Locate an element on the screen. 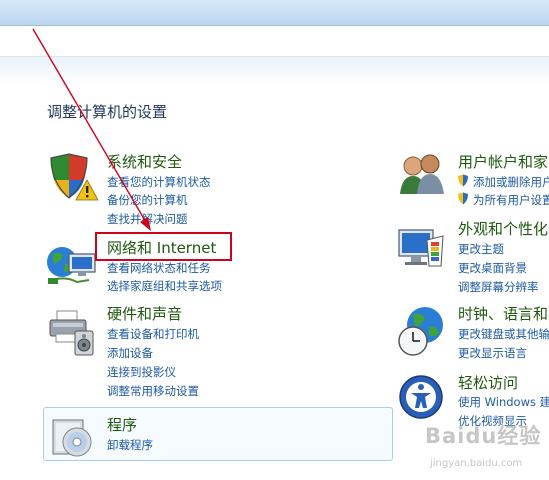  baidu-watermark: Baidu经验 is located at coordinates (483, 436).